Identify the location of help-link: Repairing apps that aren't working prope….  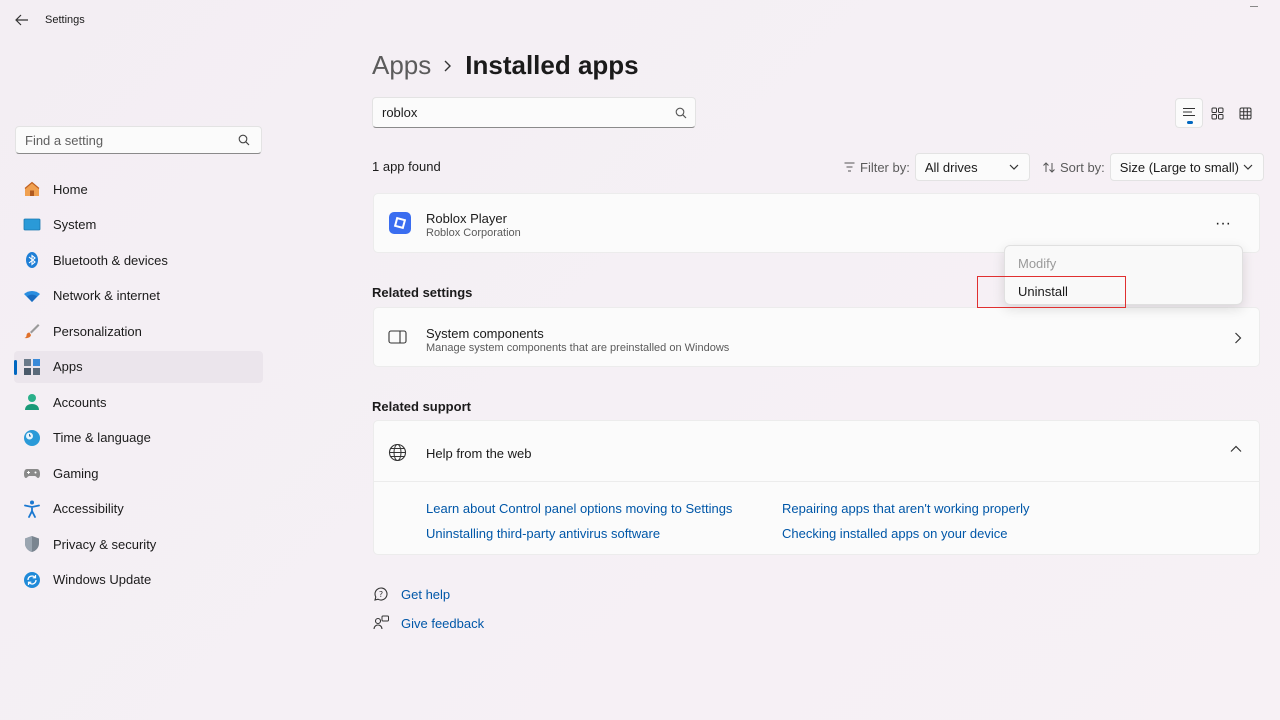
(905, 508).